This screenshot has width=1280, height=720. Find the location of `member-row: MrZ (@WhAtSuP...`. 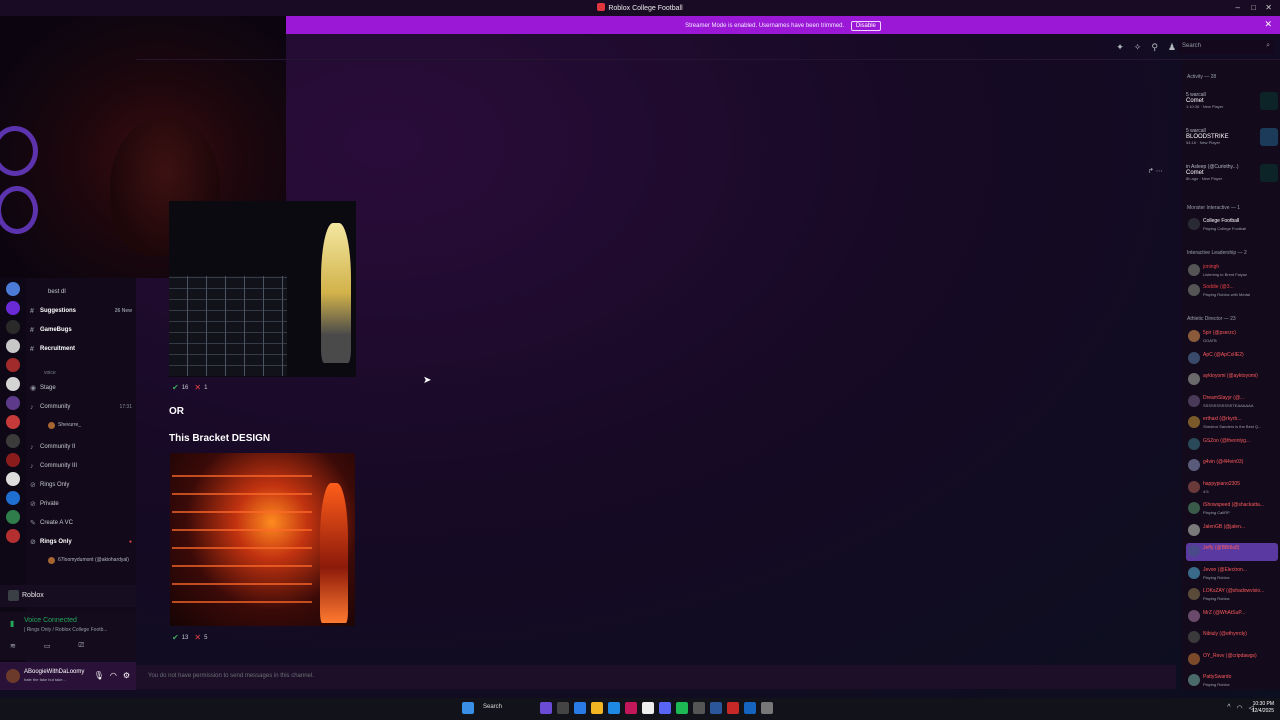

member-row: MrZ (@WhAtSuP... is located at coordinates (1232, 617).